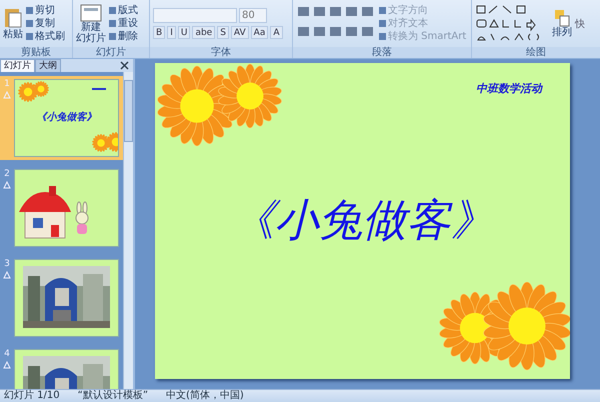  I want to click on slide-thumbnail-row: 1 《小兔做客》, so click(61, 118).